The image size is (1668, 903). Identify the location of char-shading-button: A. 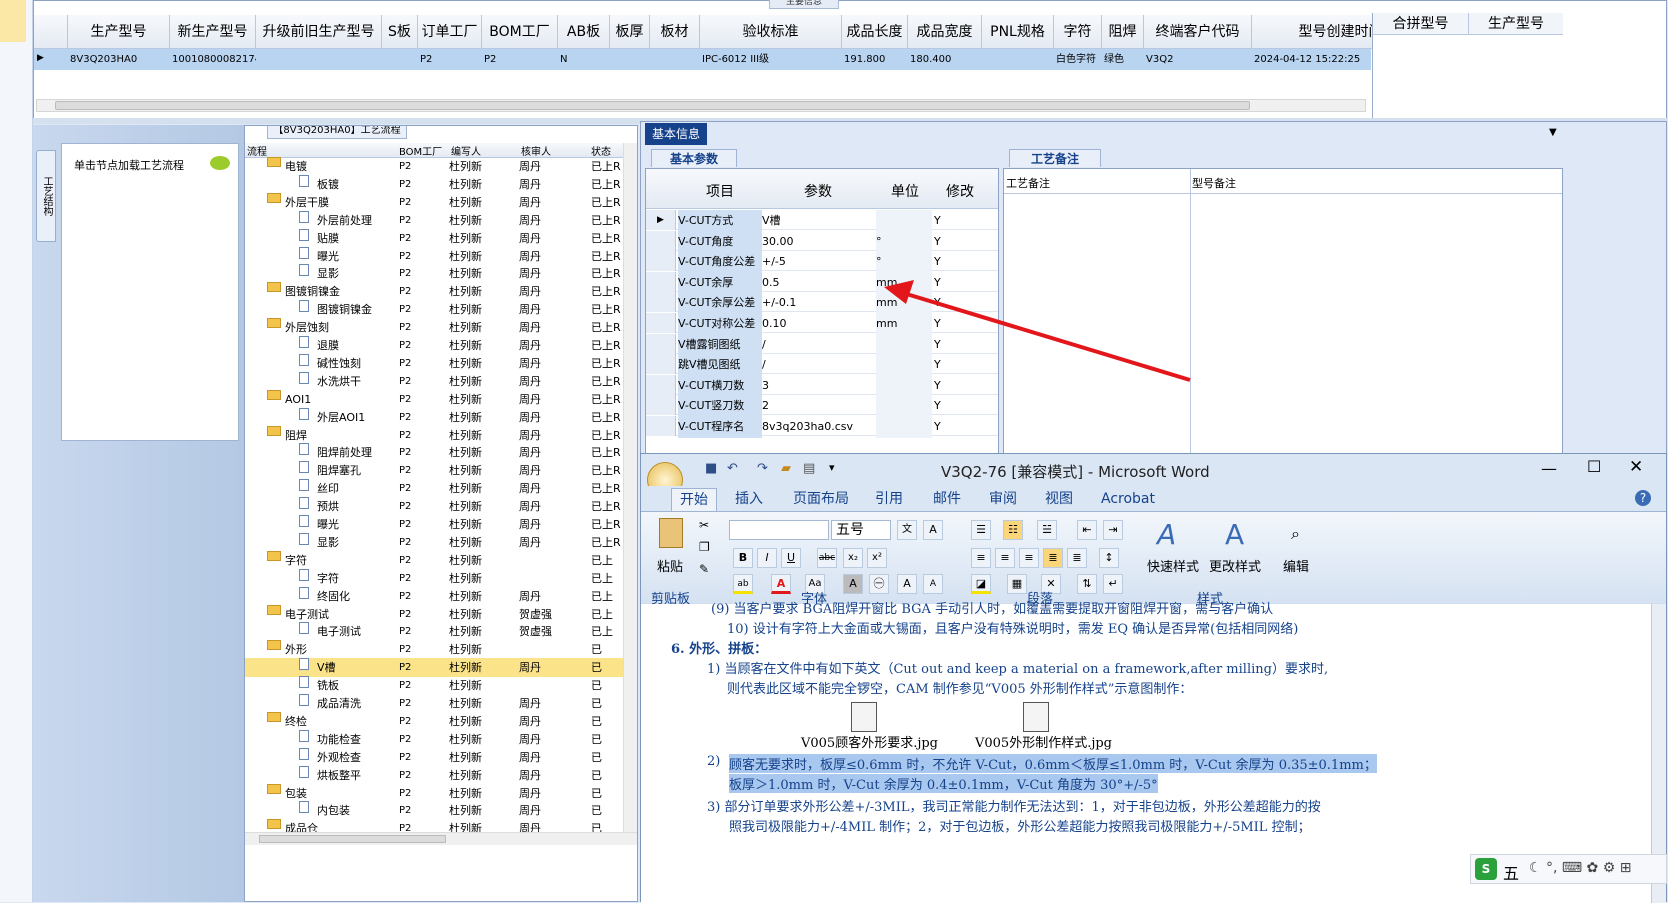
(853, 584).